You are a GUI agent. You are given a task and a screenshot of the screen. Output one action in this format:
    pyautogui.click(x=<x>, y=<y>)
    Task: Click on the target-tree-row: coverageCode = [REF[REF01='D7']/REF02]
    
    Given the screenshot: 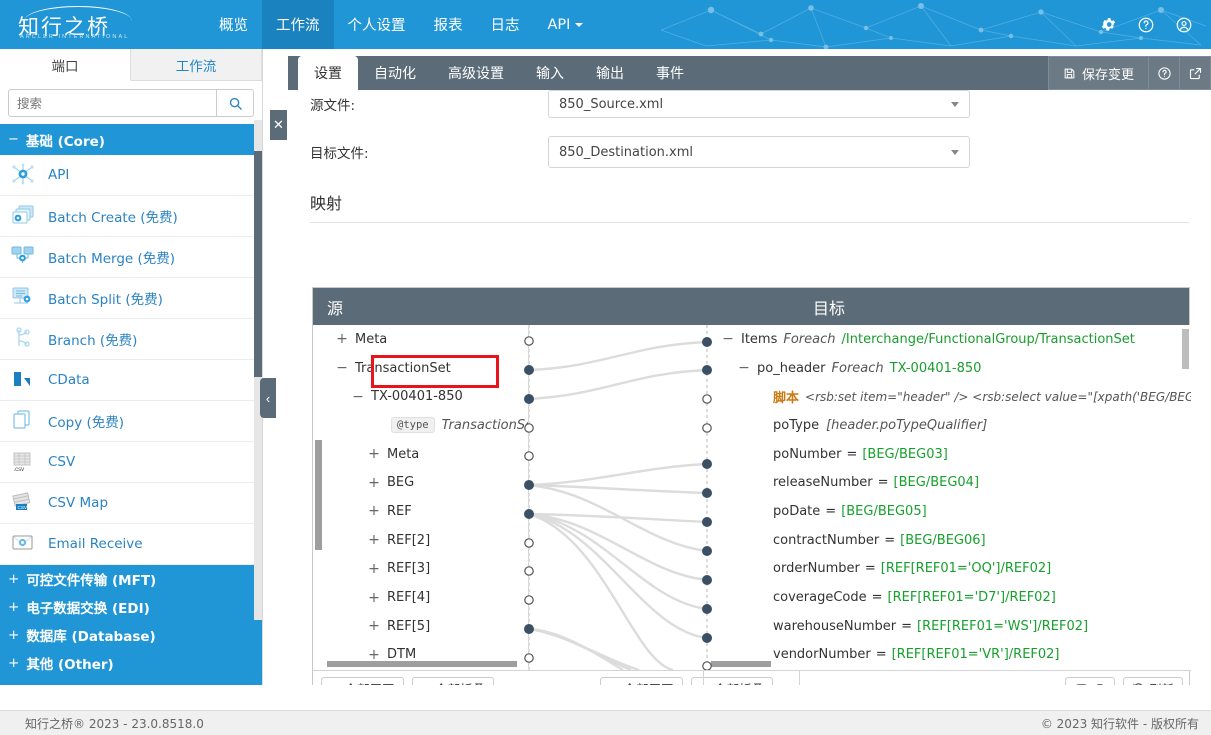 What is the action you would take?
    pyautogui.click(x=949, y=597)
    